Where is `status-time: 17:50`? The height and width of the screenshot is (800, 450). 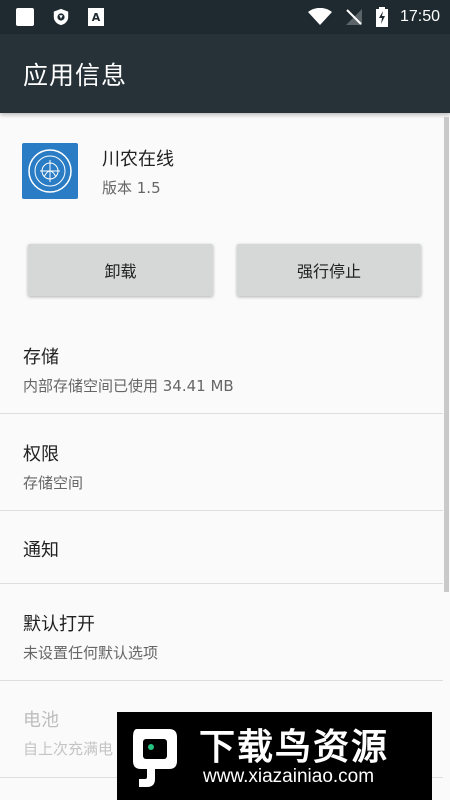
status-time: 17:50 is located at coordinates (419, 16).